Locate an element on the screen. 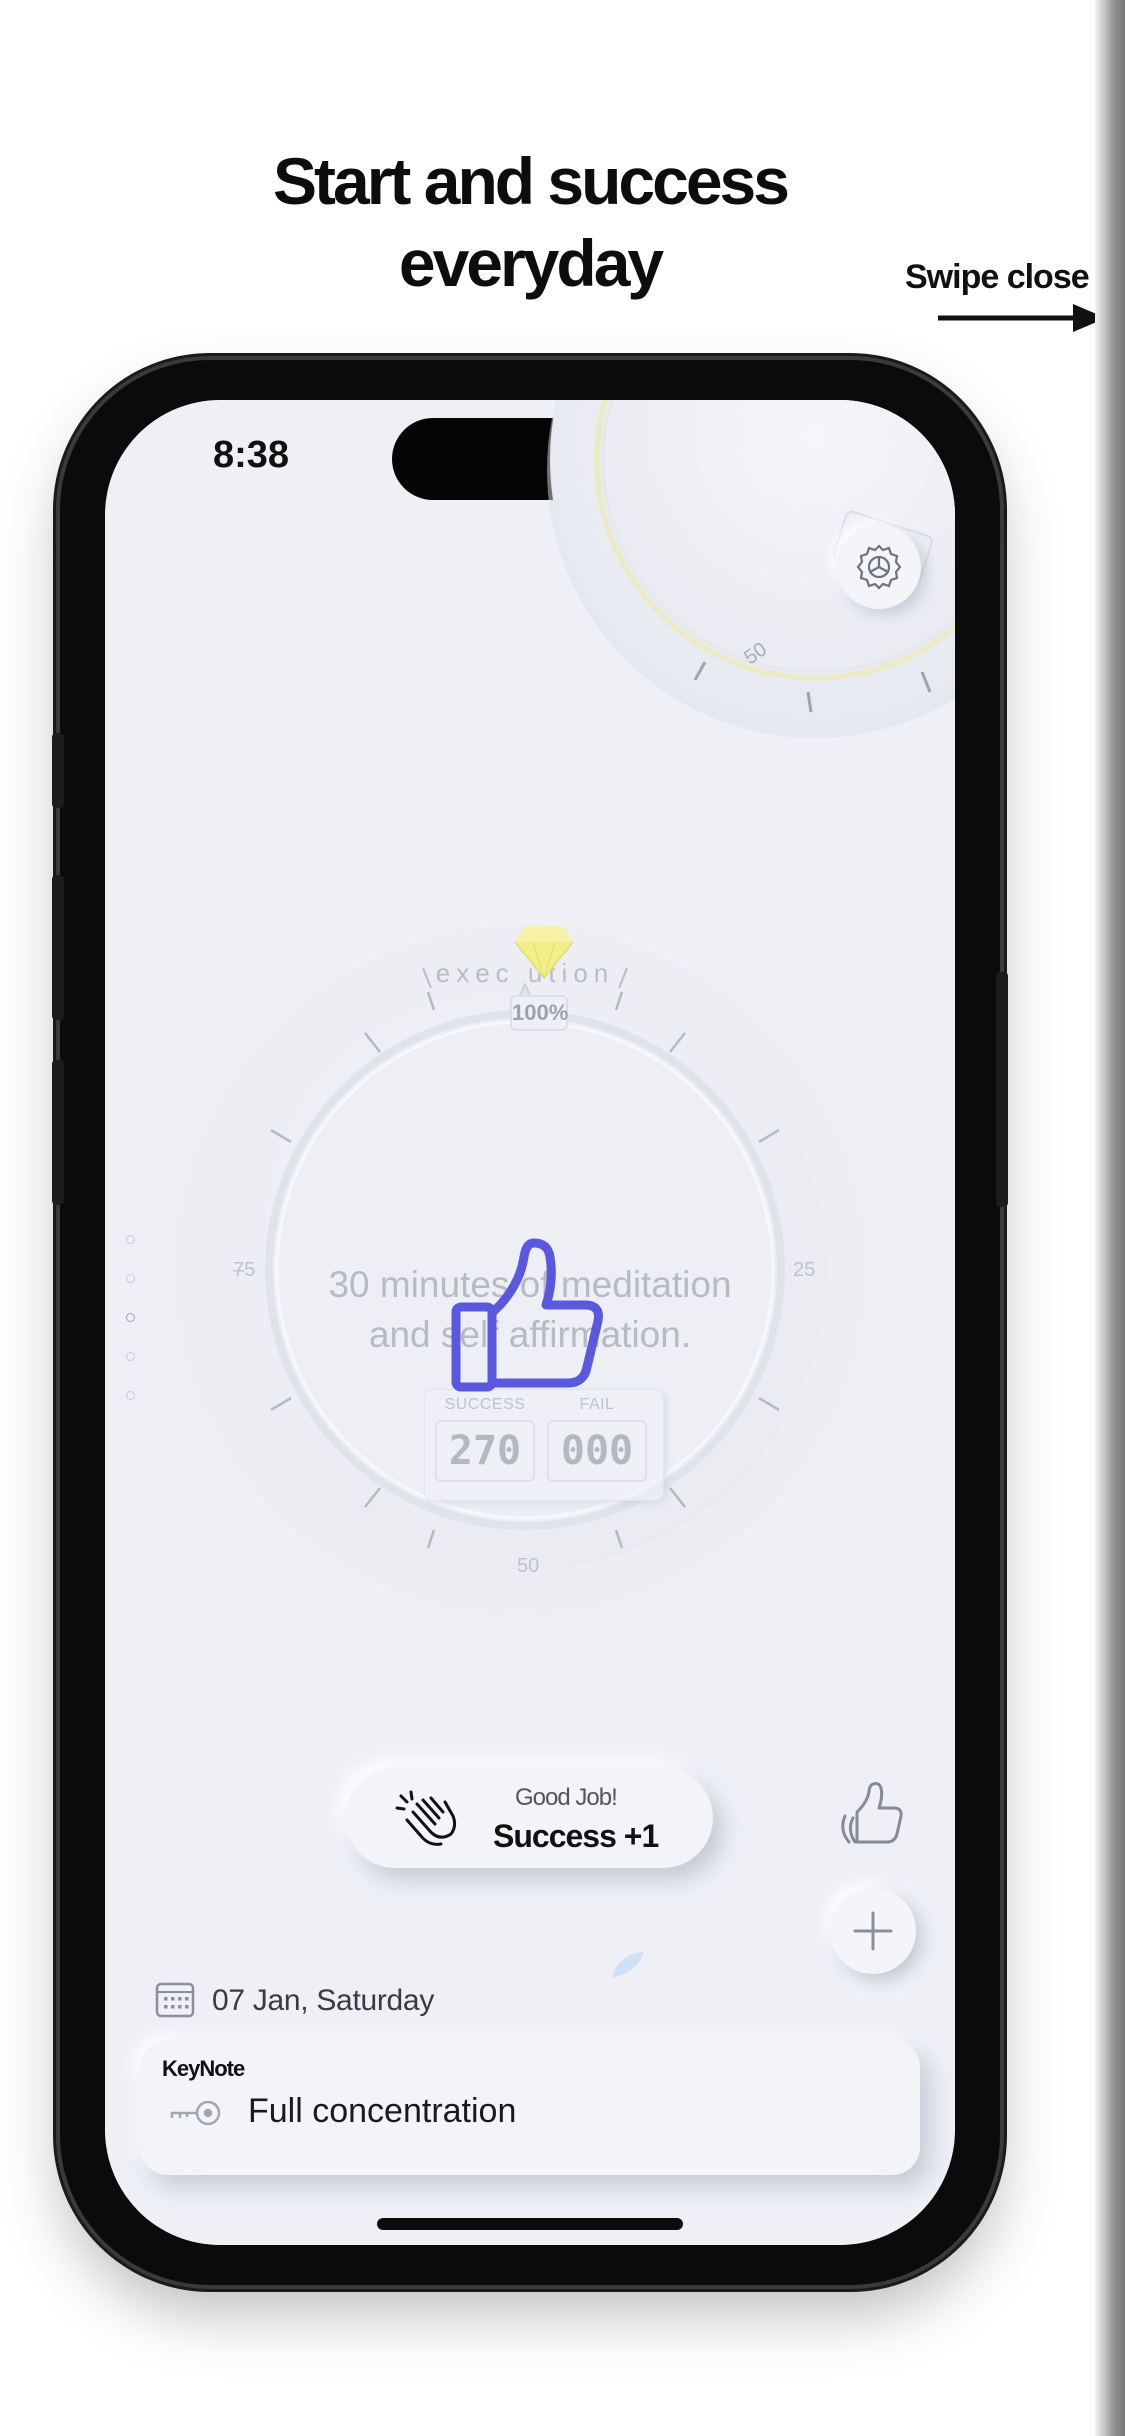 This screenshot has height=2436, width=1125. success-toast: Good Job! Success +1 is located at coordinates (529, 1818).